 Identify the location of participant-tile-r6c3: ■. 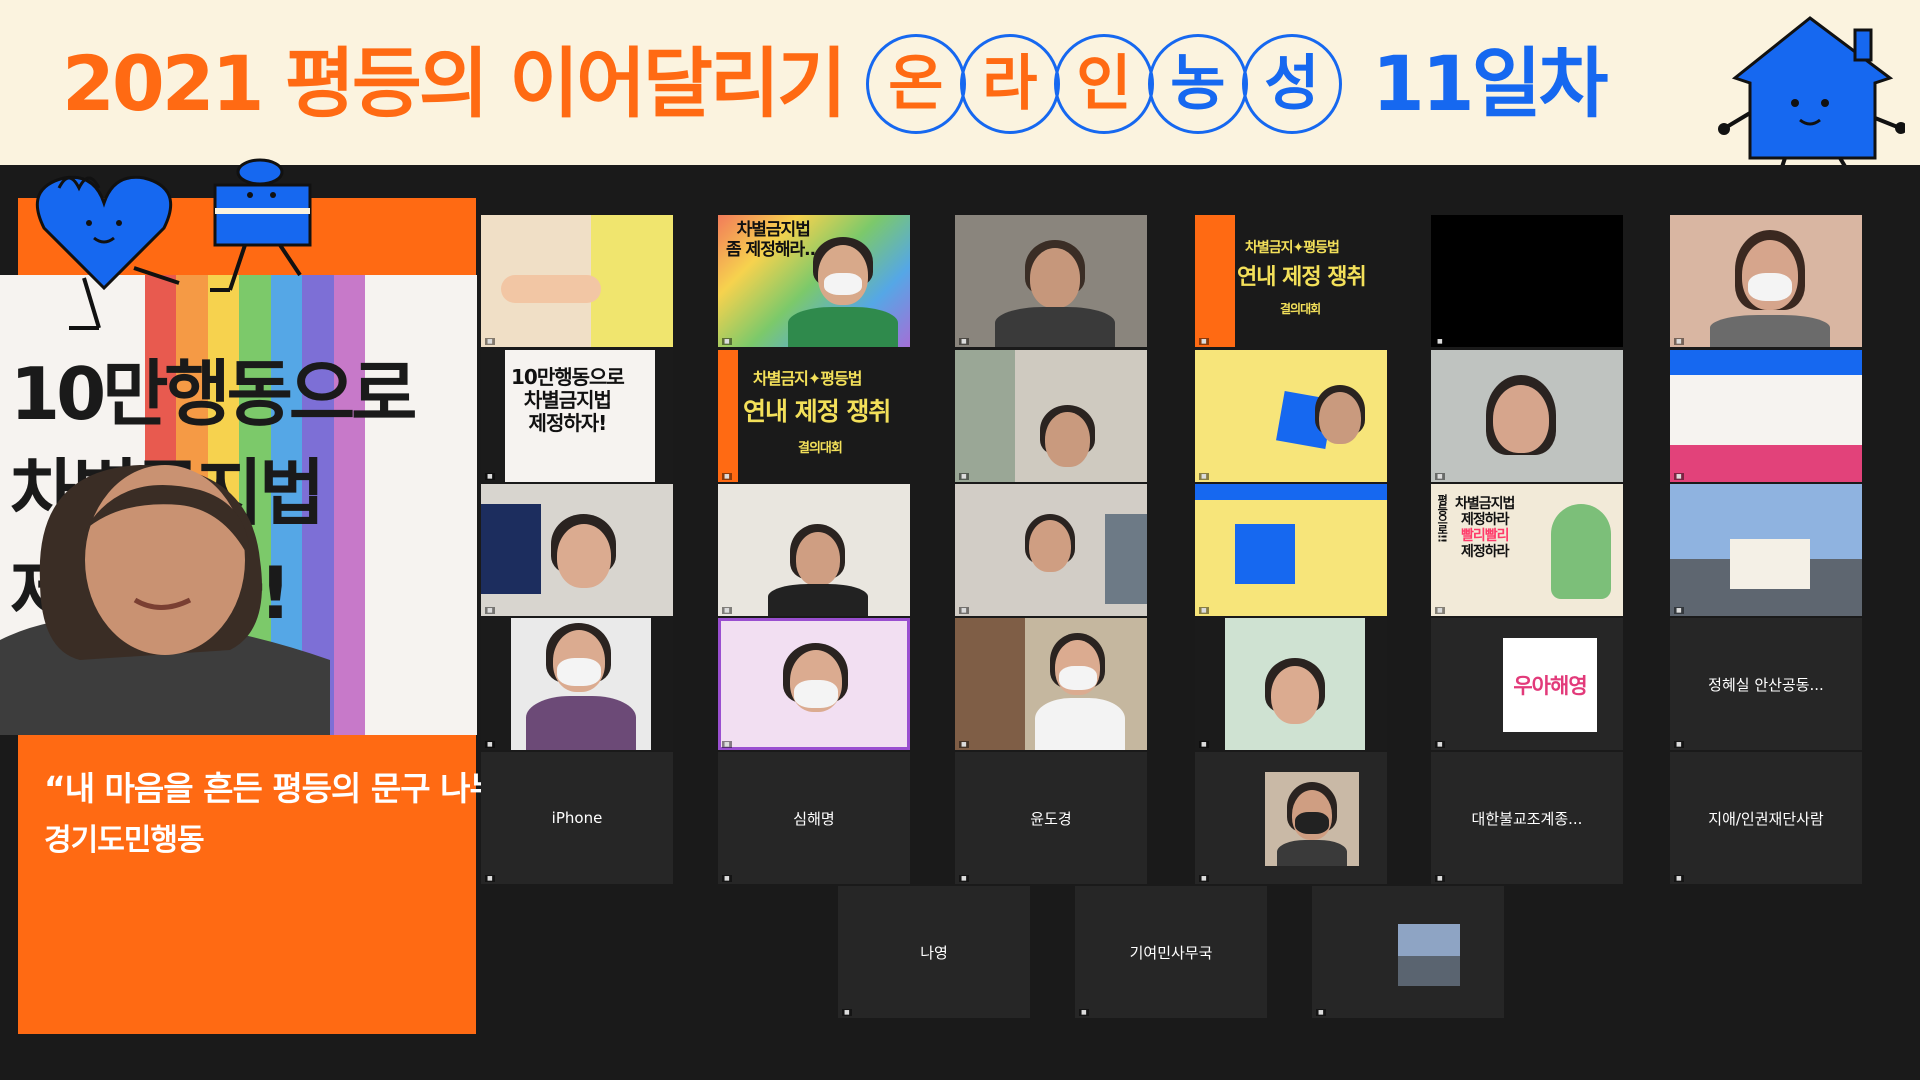
(1408, 952).